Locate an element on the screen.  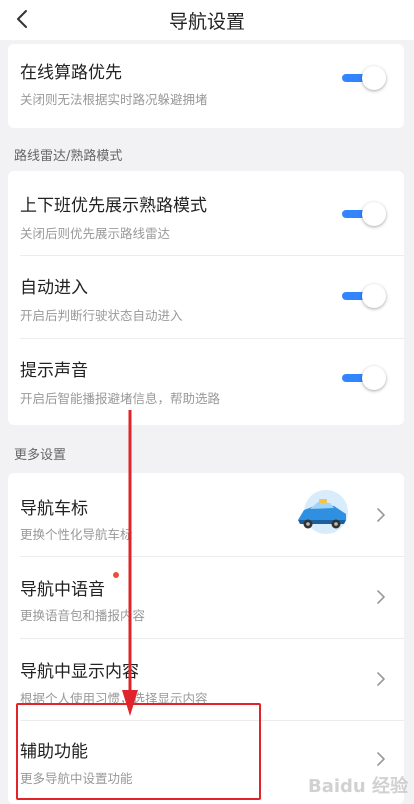
setting-prompt-sound: 提示声音 开启后智能播报避堵信息，帮助选路 is located at coordinates (206, 382).